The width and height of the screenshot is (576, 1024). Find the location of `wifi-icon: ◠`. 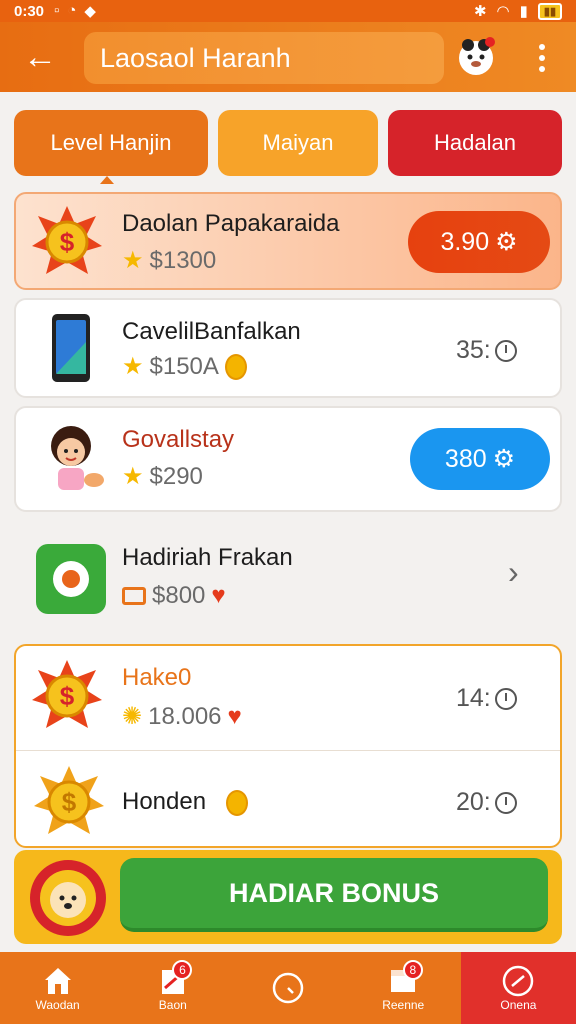

wifi-icon: ◠ is located at coordinates (503, 11).